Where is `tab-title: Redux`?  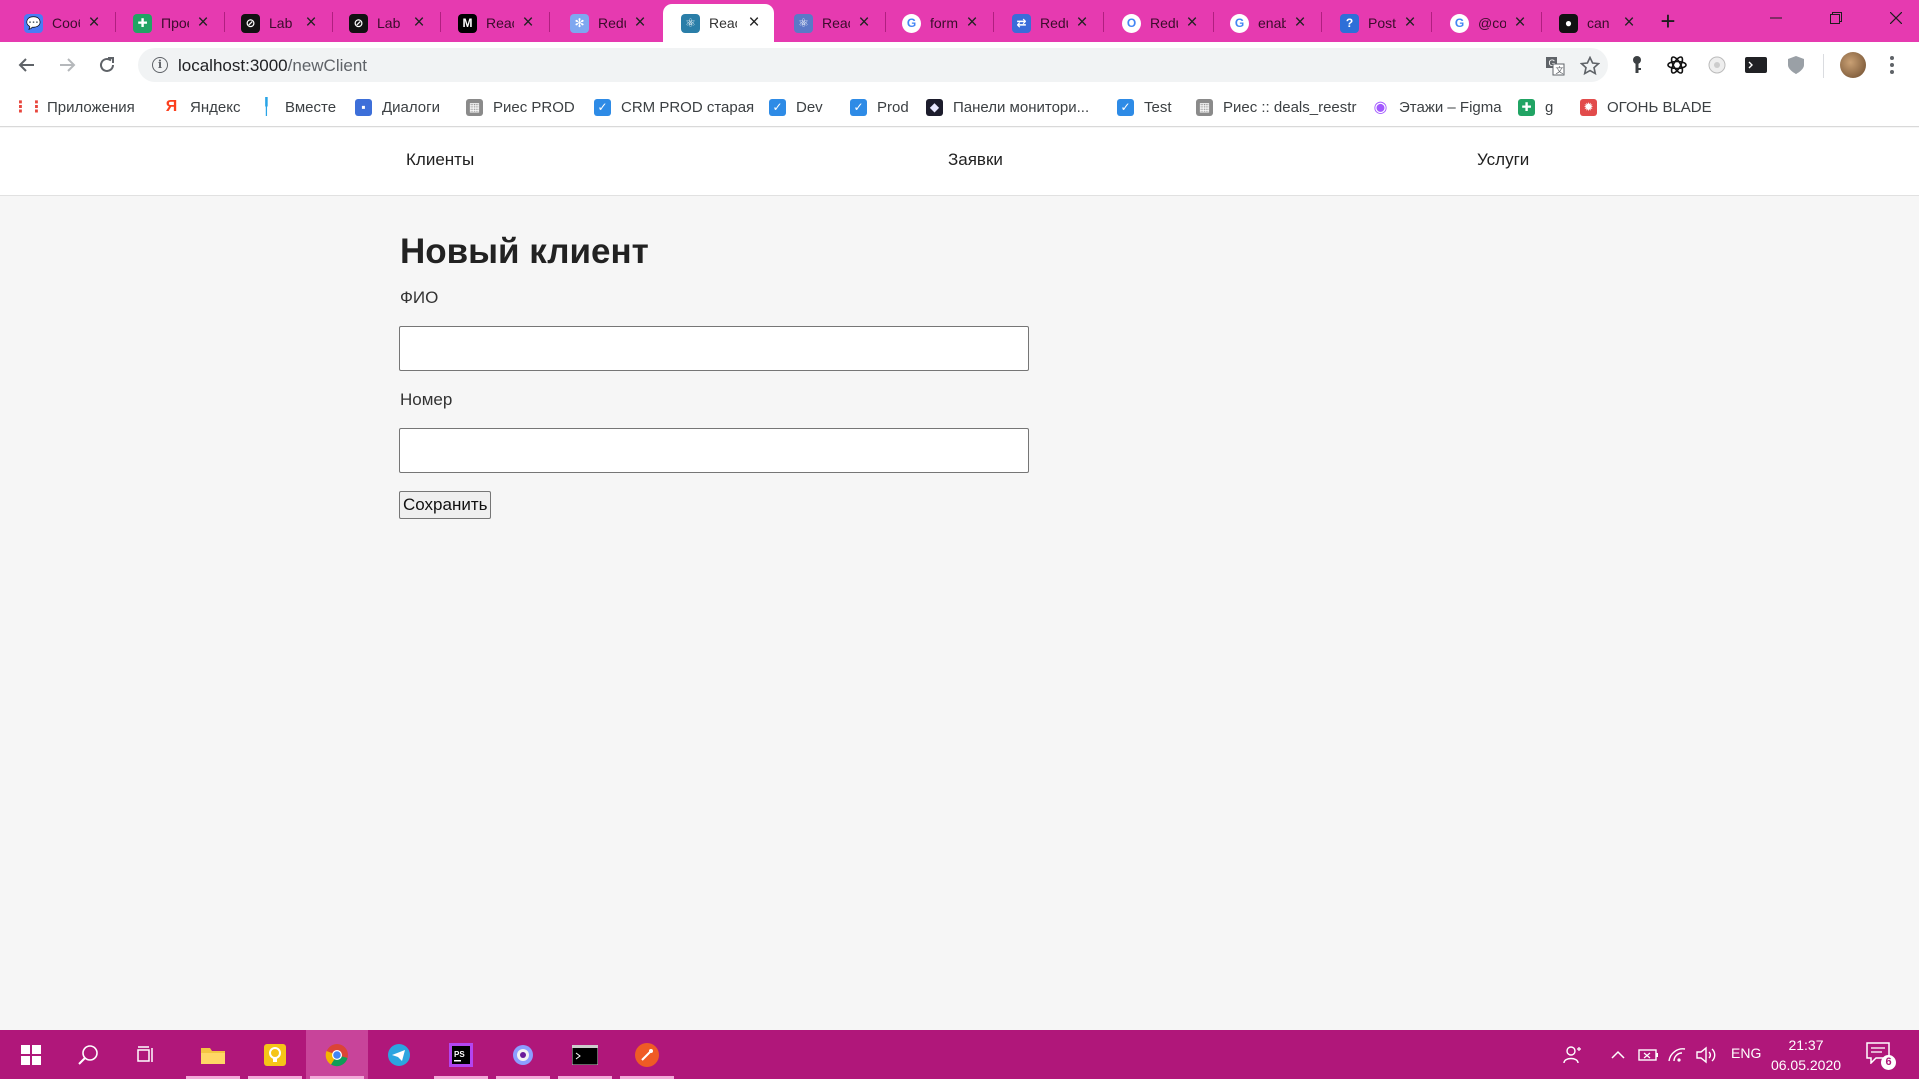 tab-title: Redux is located at coordinates (1054, 23).